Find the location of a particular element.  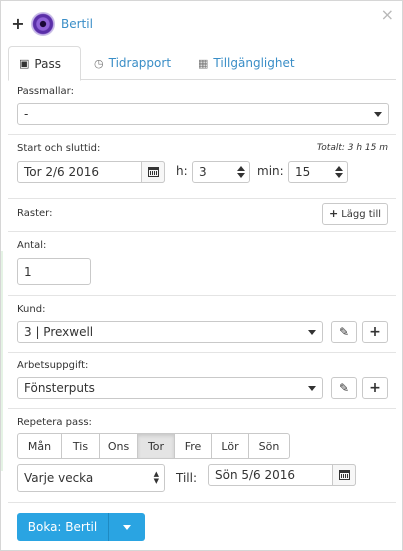

day-label: Sön is located at coordinates (269, 446).